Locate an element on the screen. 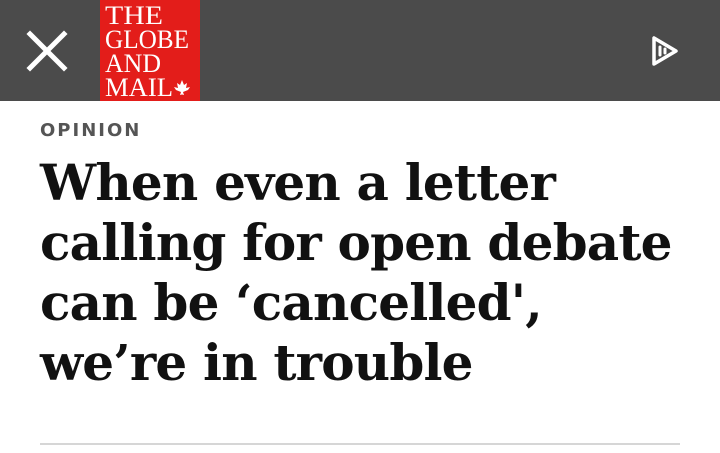 This screenshot has width=720, height=453. listen-button is located at coordinates (664, 51).